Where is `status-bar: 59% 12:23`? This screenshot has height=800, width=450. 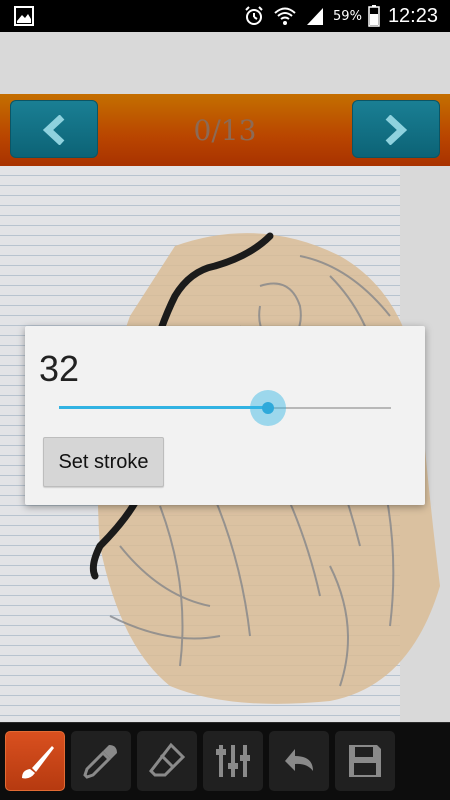
status-bar: 59% 12:23 is located at coordinates (225, 16).